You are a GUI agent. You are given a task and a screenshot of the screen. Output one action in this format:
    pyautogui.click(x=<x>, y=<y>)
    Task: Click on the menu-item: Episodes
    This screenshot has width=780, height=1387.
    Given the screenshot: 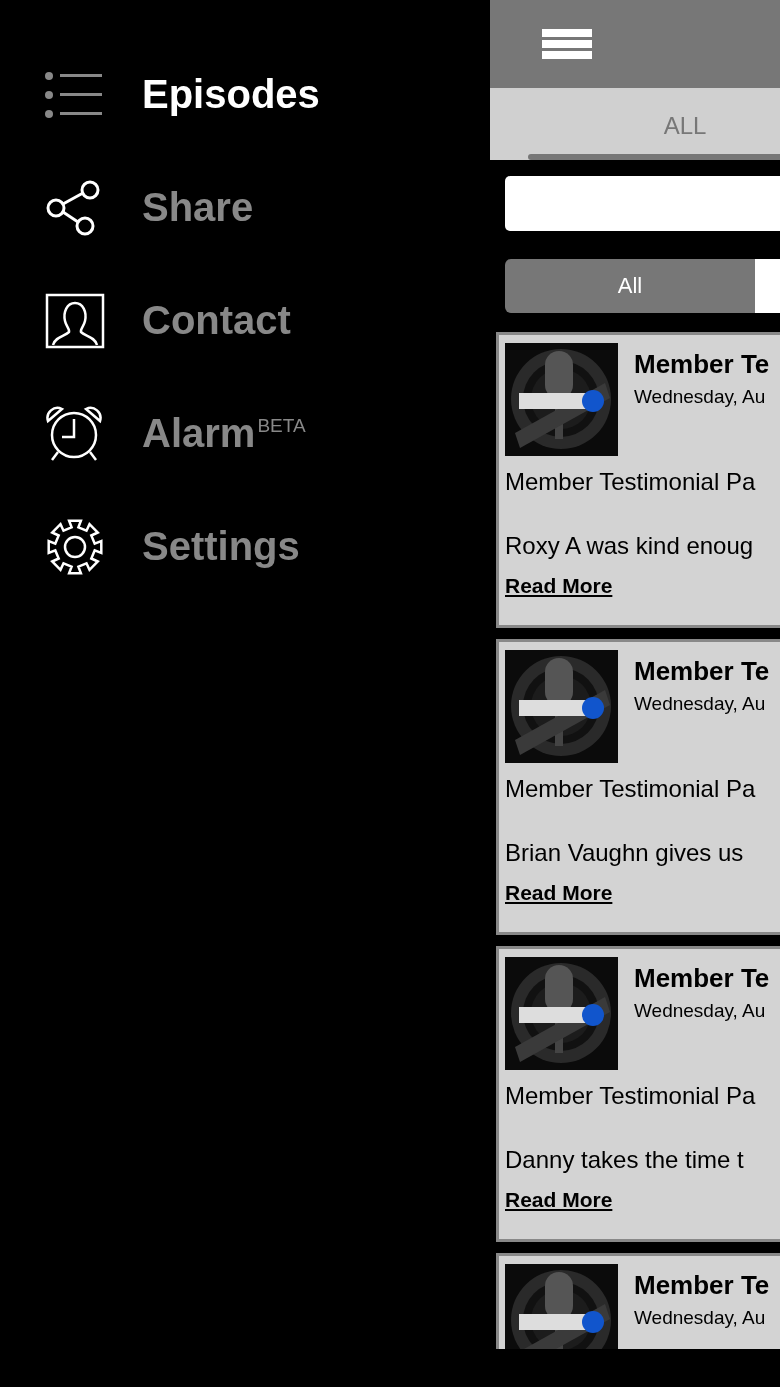 What is the action you would take?
    pyautogui.click(x=231, y=94)
    